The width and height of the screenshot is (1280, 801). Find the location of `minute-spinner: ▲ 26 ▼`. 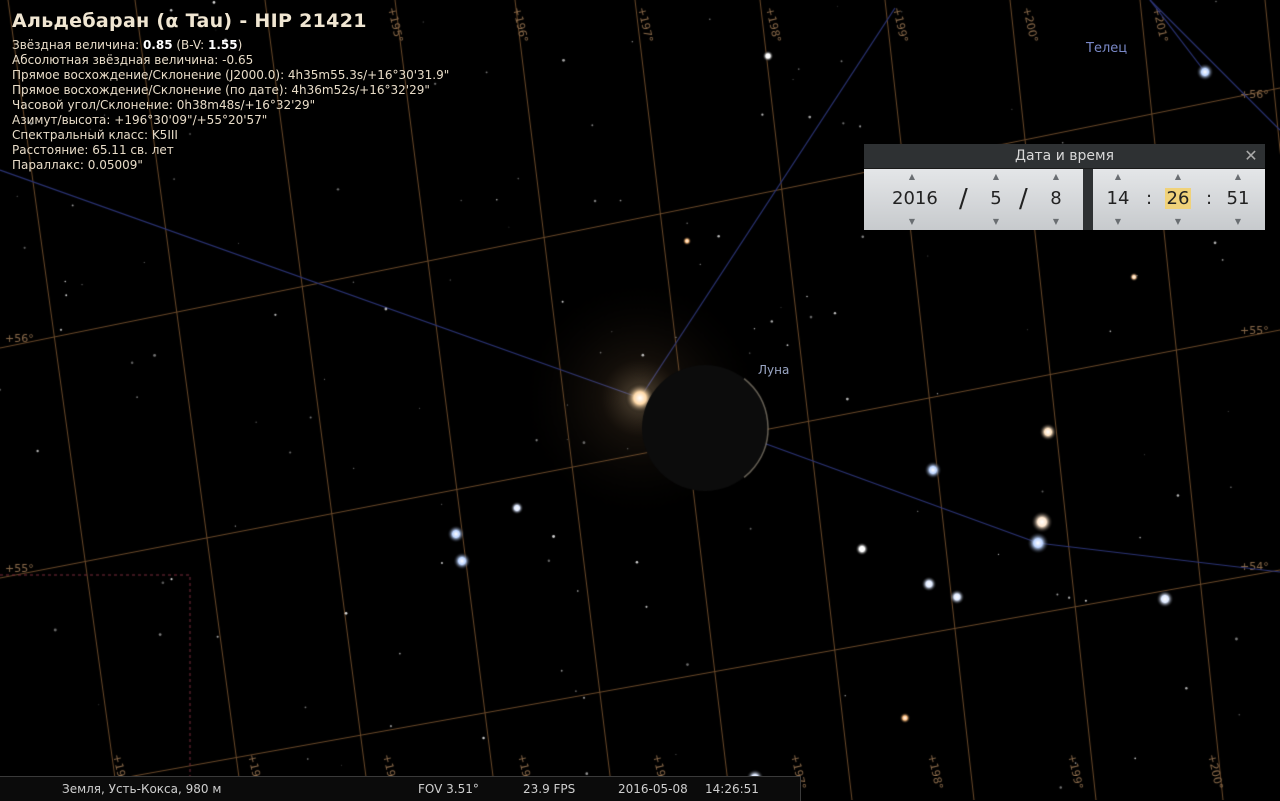

minute-spinner: ▲ 26 ▼ is located at coordinates (1178, 199).